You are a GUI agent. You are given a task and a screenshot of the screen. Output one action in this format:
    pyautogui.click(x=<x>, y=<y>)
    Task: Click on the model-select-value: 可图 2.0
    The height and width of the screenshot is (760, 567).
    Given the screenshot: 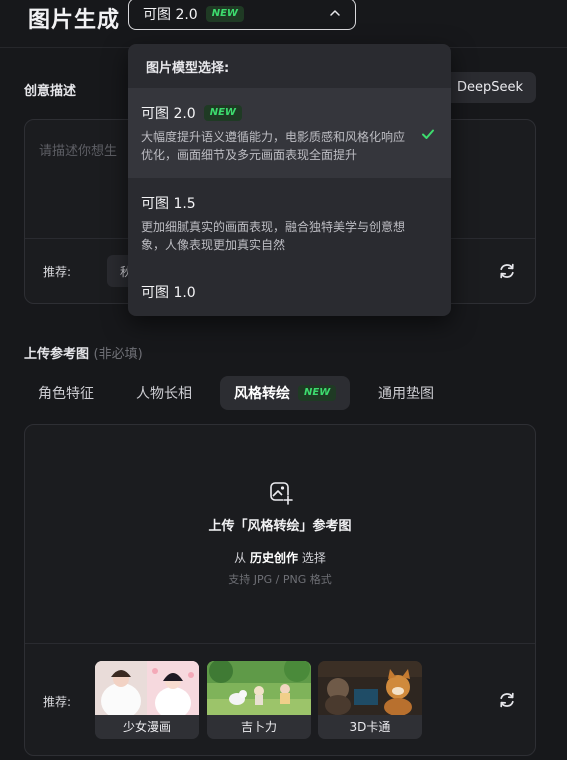 What is the action you would take?
    pyautogui.click(x=170, y=15)
    